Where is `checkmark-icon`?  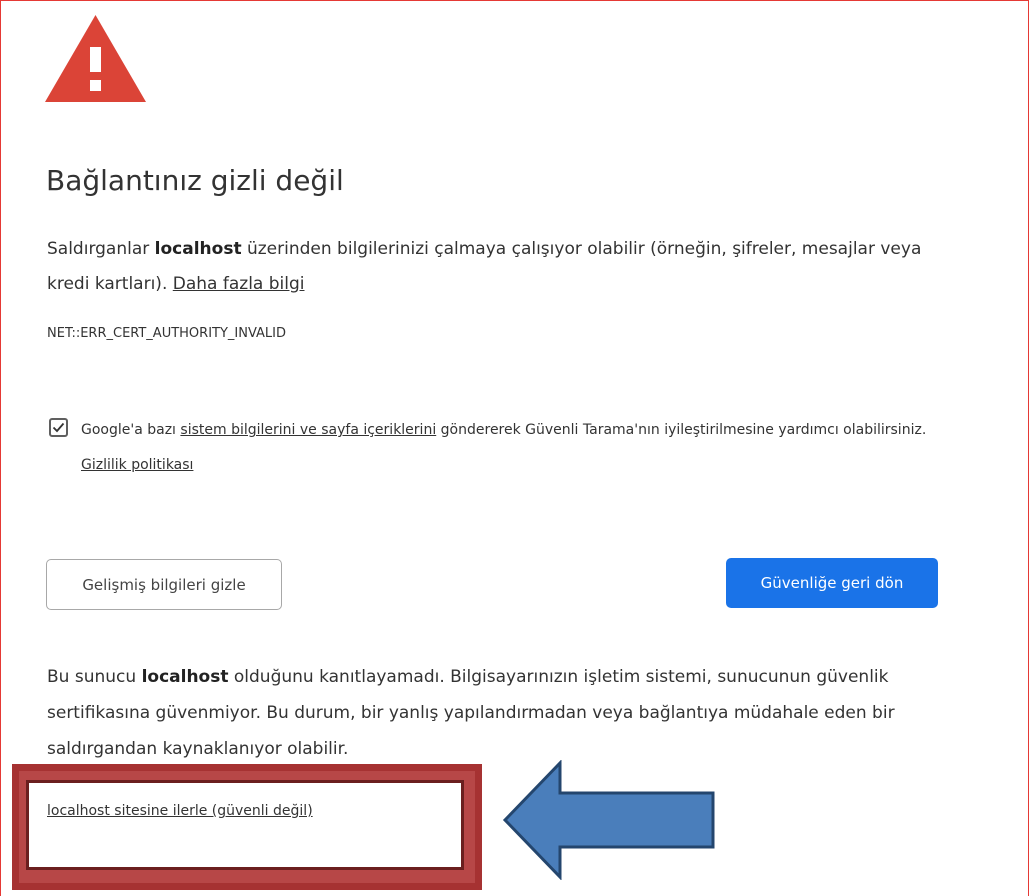
checkmark-icon is located at coordinates (58, 427).